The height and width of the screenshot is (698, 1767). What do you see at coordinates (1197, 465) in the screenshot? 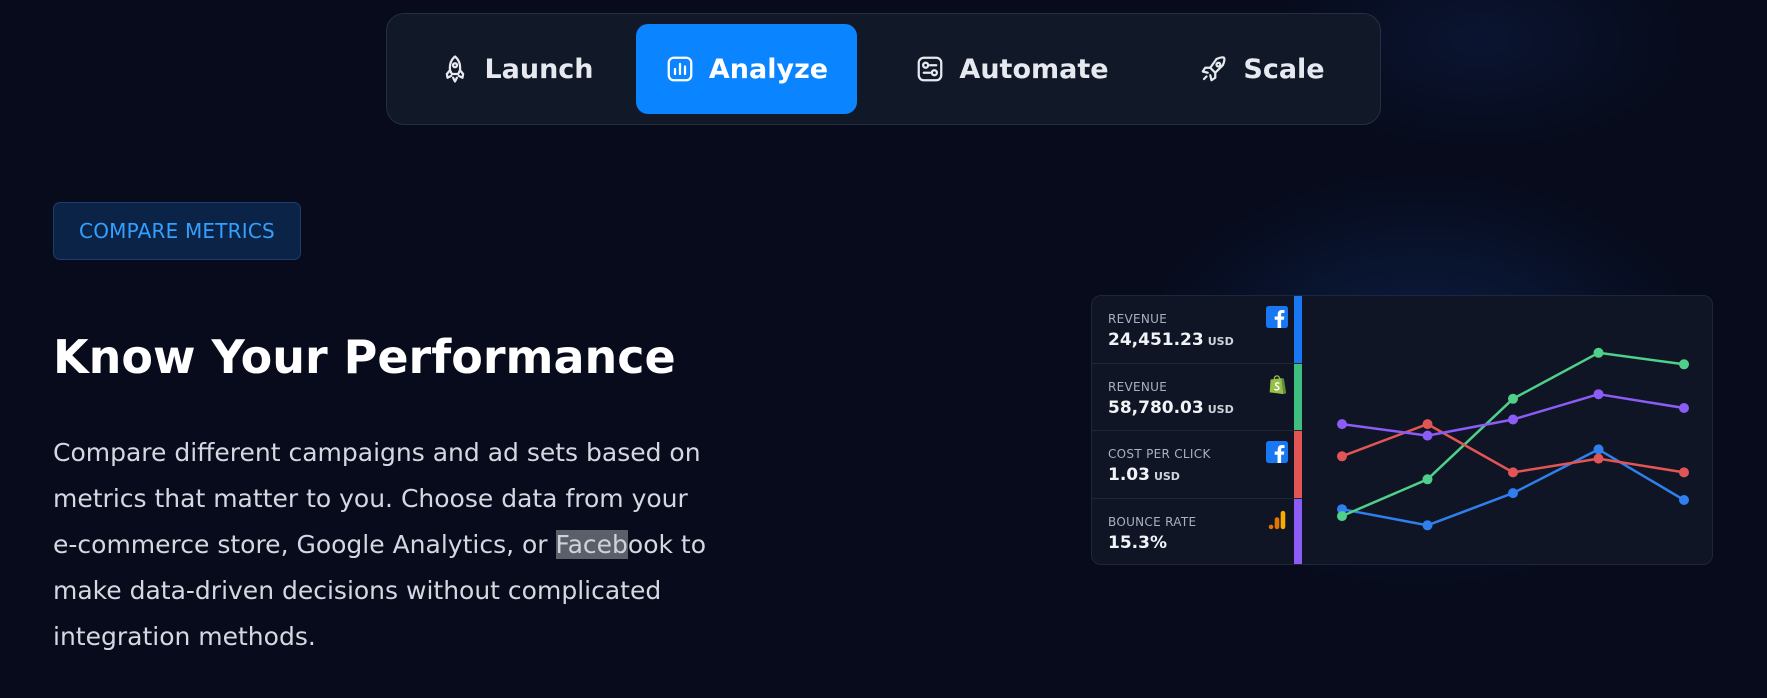
I see `metric-cost-per-click: COST PER CLICK 1.03 USD` at bounding box center [1197, 465].